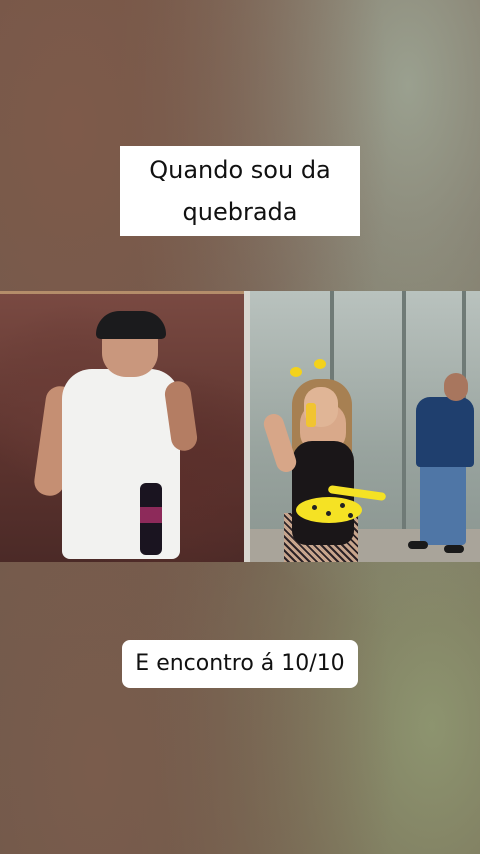 Image resolution: width=480 pixels, height=854 pixels. I want to click on wall-seam, so click(247, 426).